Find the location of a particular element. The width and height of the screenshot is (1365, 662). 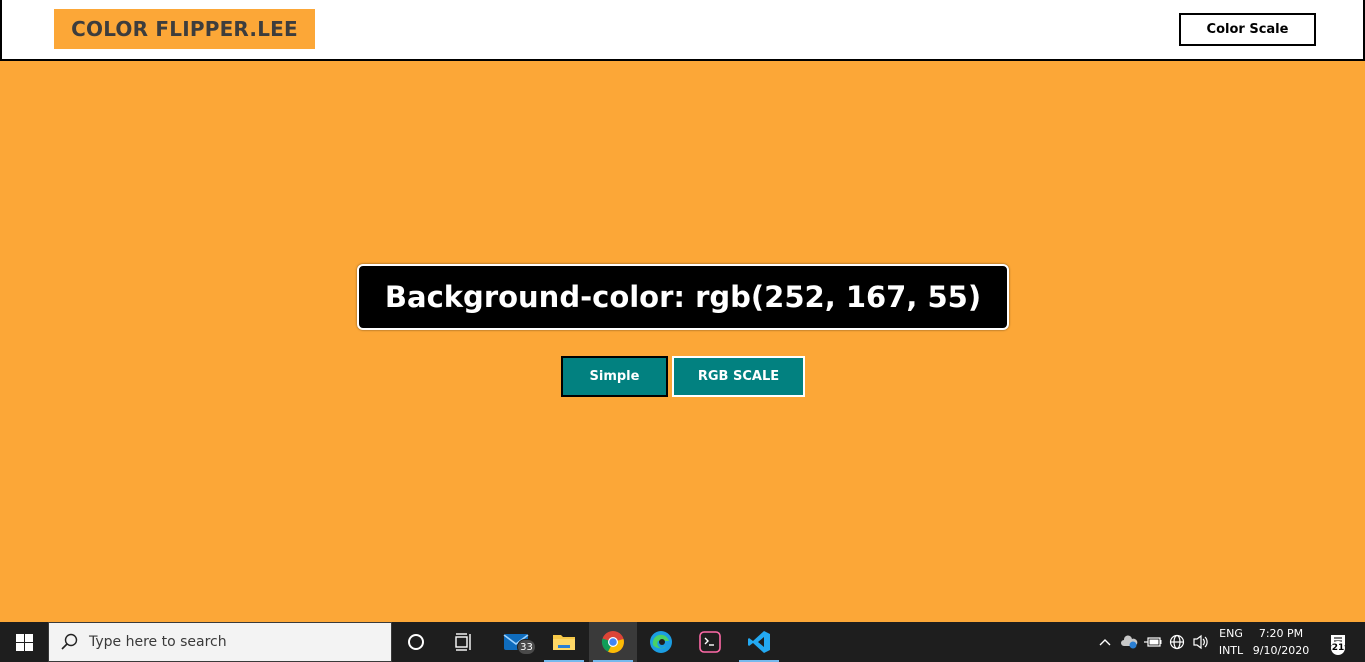

background-color-display: Background-color: rgb(252, 167, 55) is located at coordinates (683, 297).